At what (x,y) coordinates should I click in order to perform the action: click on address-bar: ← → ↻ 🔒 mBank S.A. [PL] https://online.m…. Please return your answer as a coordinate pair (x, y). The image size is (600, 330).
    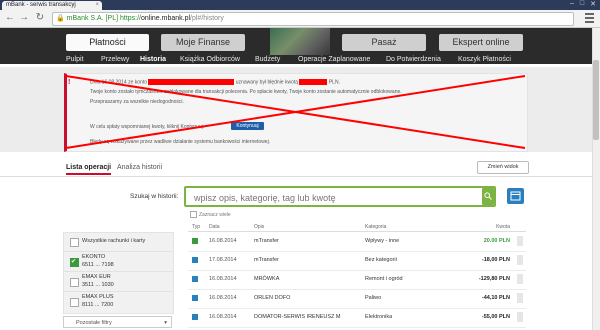
    Looking at the image, I should click on (300, 19).